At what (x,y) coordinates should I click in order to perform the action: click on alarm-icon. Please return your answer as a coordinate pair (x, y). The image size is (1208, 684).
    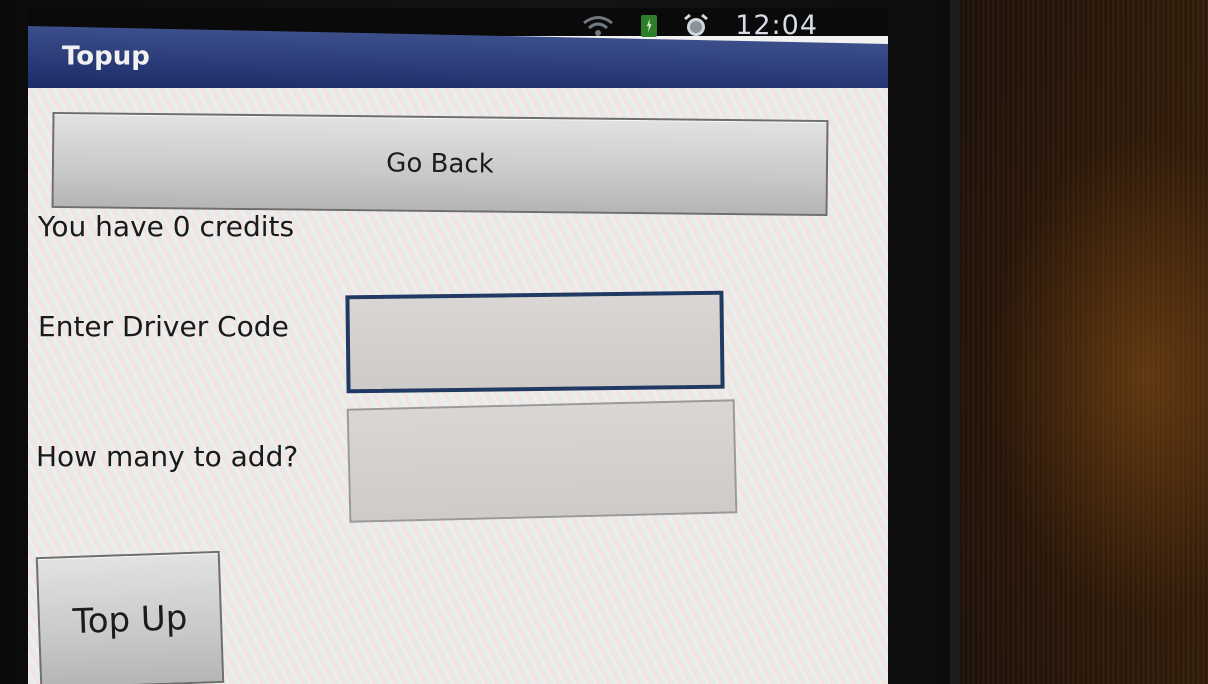
    Looking at the image, I should click on (696, 24).